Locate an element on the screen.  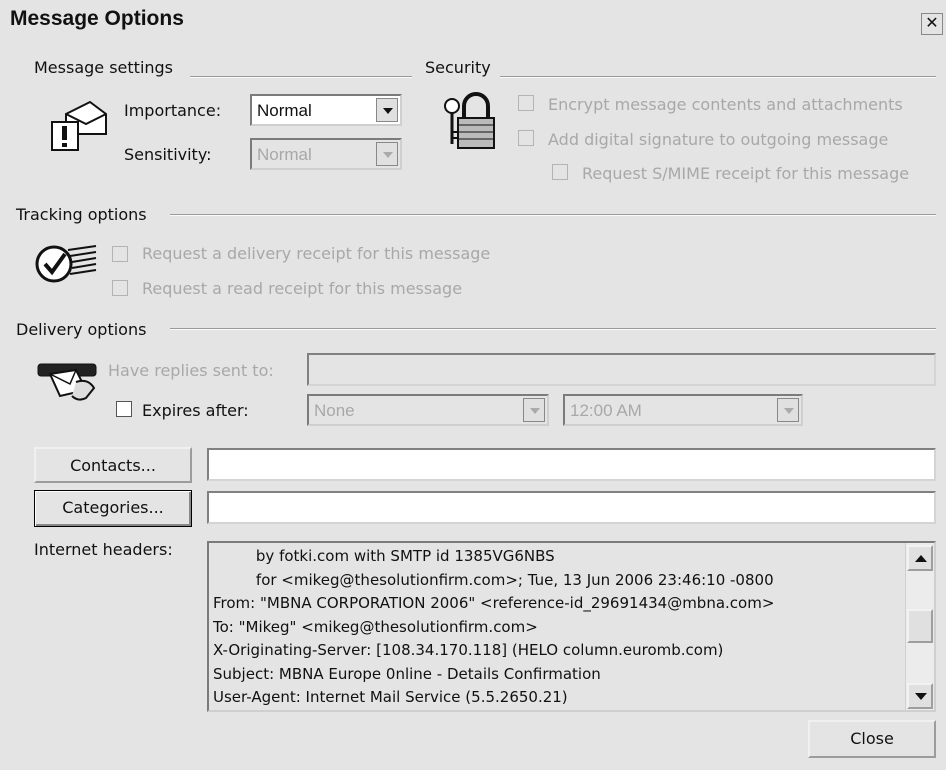
header-line: by fotki.com with SMTP id 1385VG6NBS is located at coordinates (384, 556).